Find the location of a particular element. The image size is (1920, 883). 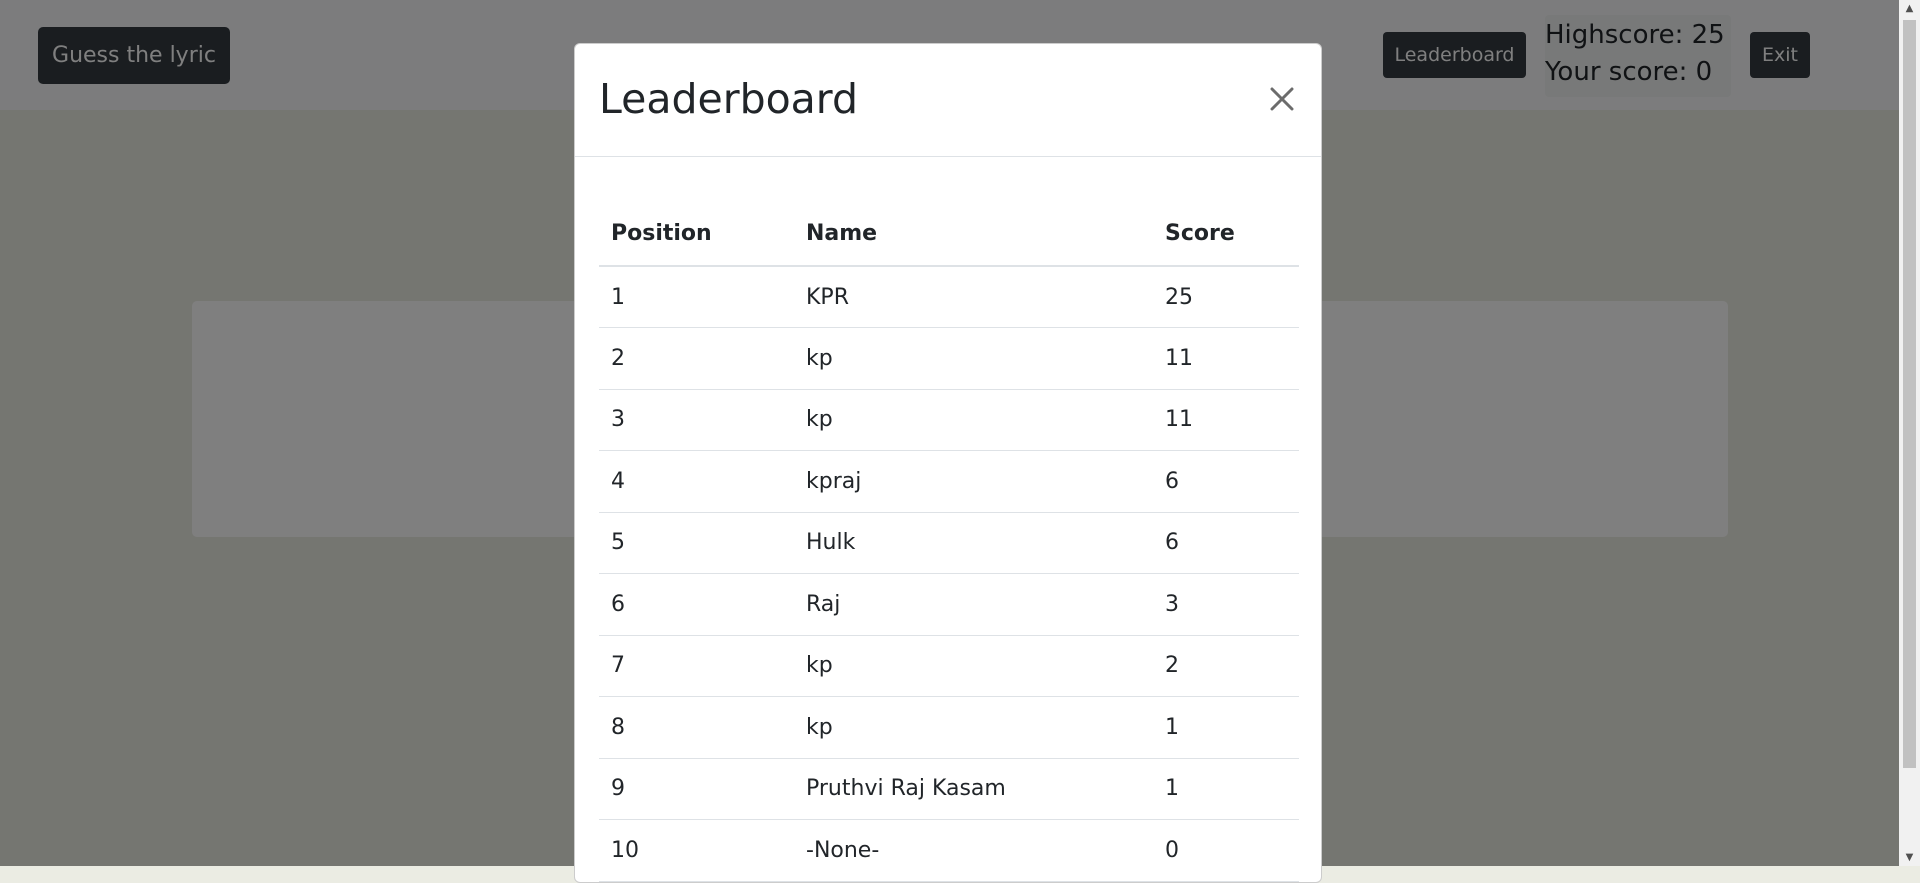

table-row: 5 Hulk 6 is located at coordinates (949, 543).